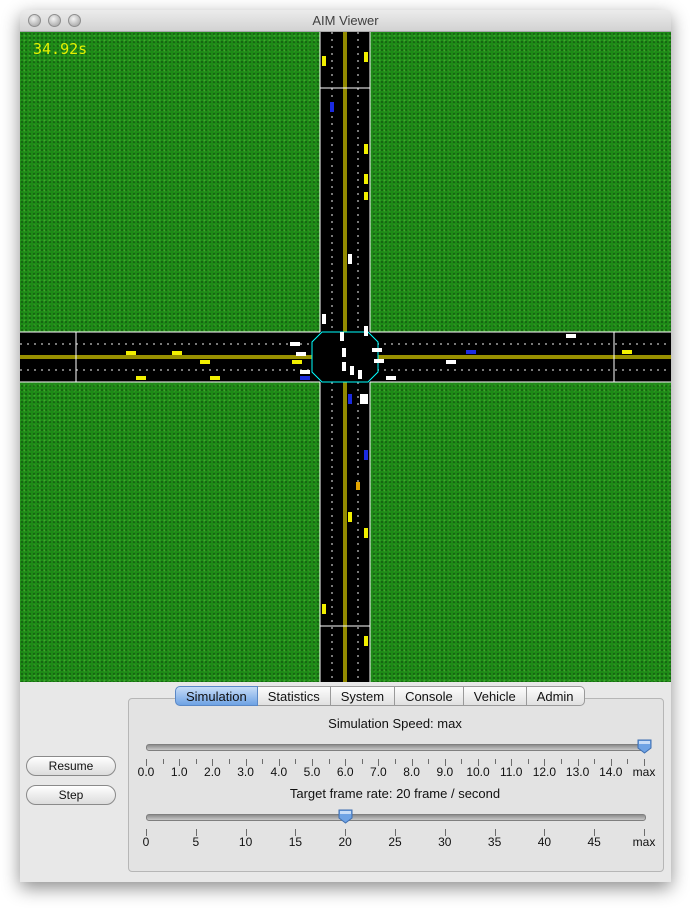  Describe the element at coordinates (294, 696) in the screenshot. I see `tab-statistics: Statistics` at that location.